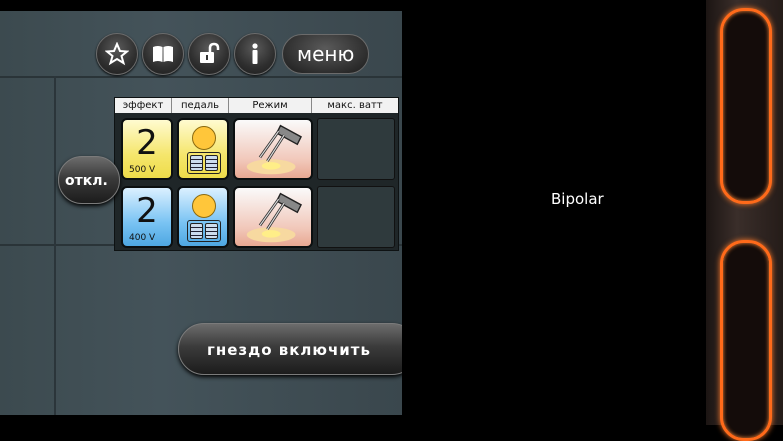  Describe the element at coordinates (391, 5) in the screenshot. I see `top-bezel` at that location.